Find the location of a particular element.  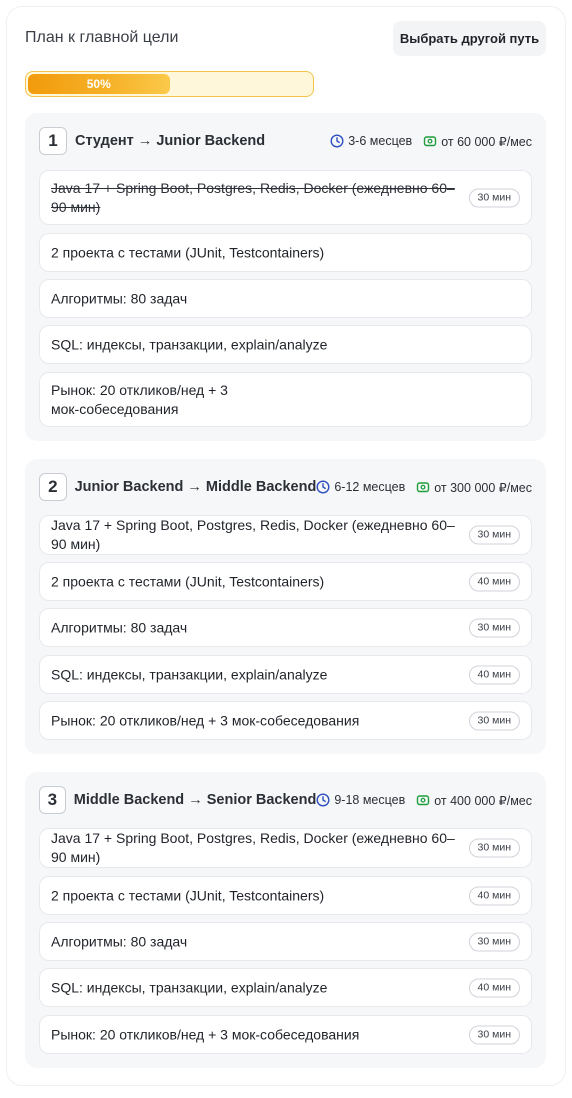

stage-meta: 6-12 месцев от 300 000 ₽/мес is located at coordinates (424, 487).